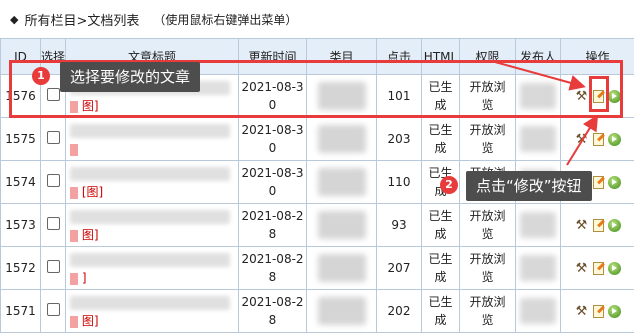 This screenshot has height=333, width=634. I want to click on col-actions: 操作, so click(597, 57).